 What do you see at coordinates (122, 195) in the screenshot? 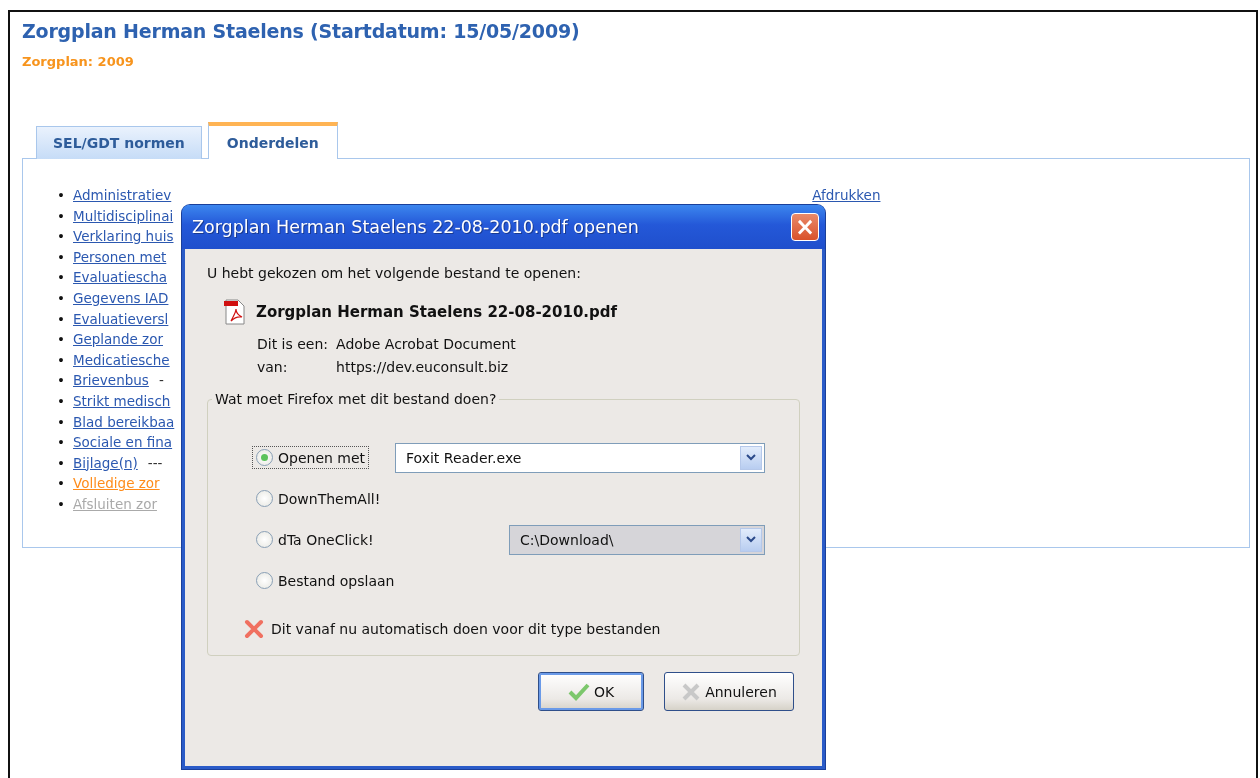
I see `section-link: Administratiev` at bounding box center [122, 195].